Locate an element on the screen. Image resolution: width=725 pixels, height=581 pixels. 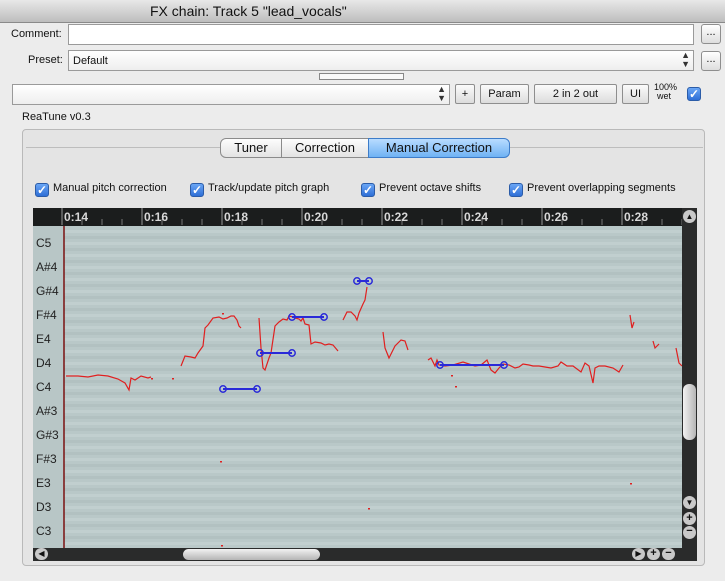
io-button: 2 in 2 out is located at coordinates (575, 94).